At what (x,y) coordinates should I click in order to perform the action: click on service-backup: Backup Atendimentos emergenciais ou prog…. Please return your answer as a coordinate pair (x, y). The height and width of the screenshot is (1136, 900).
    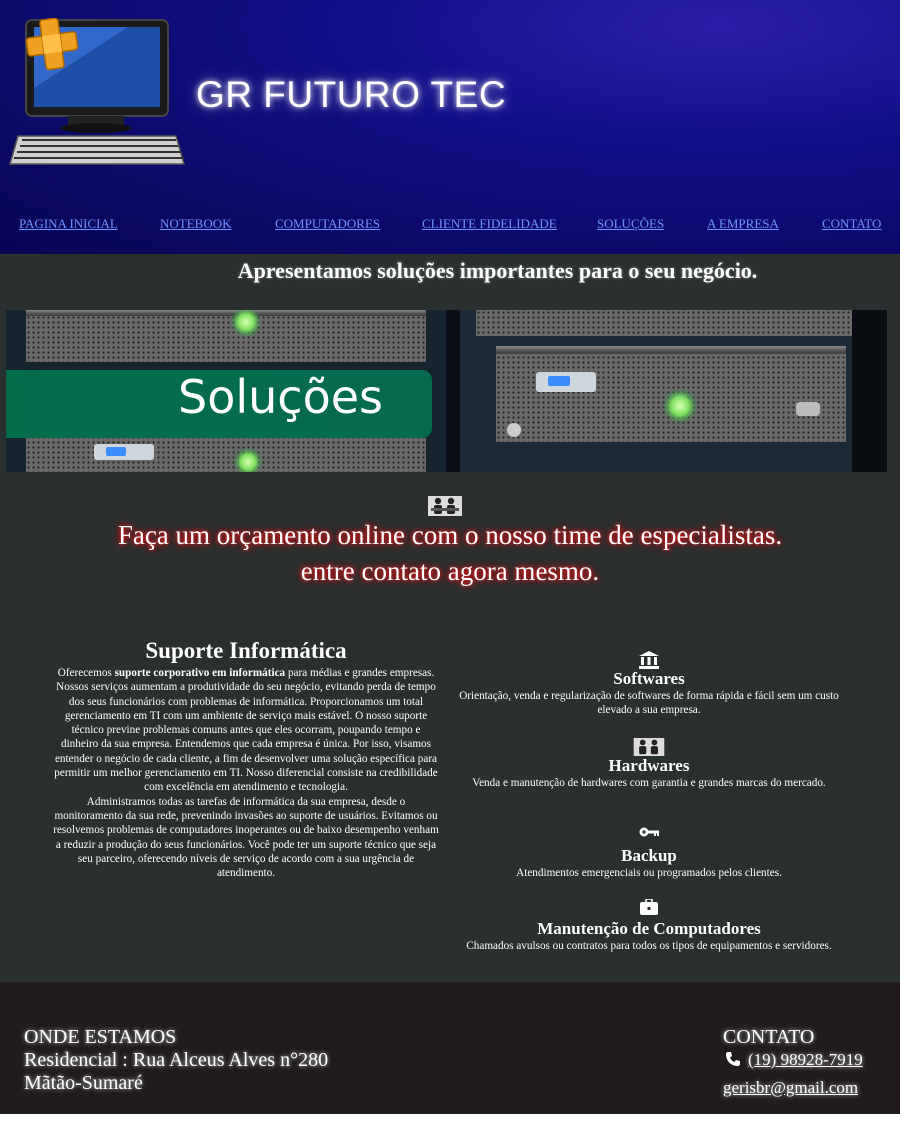
    Looking at the image, I should click on (649, 853).